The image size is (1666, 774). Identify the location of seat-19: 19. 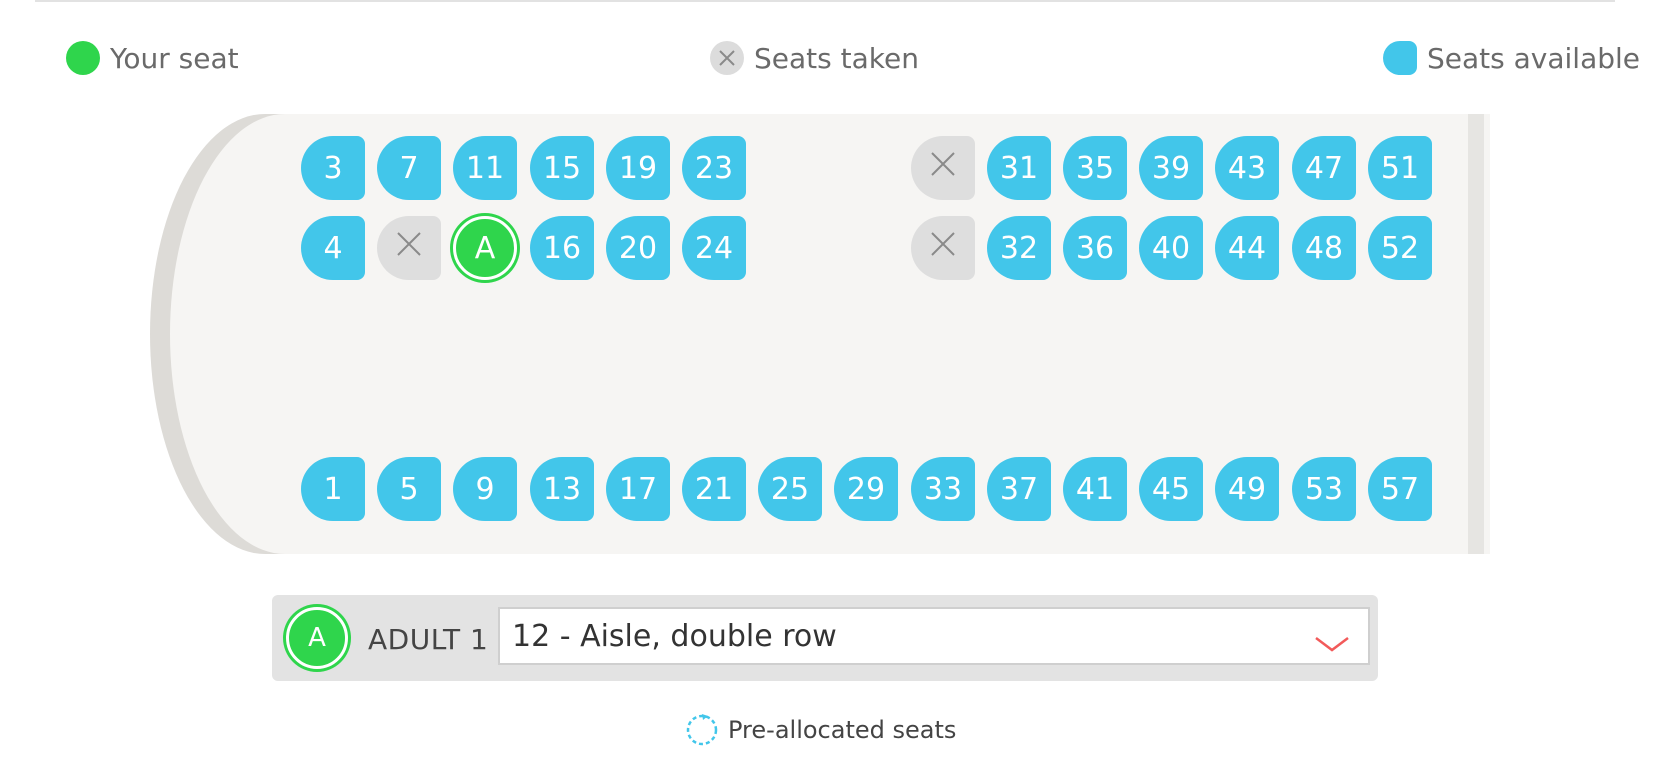
(638, 168).